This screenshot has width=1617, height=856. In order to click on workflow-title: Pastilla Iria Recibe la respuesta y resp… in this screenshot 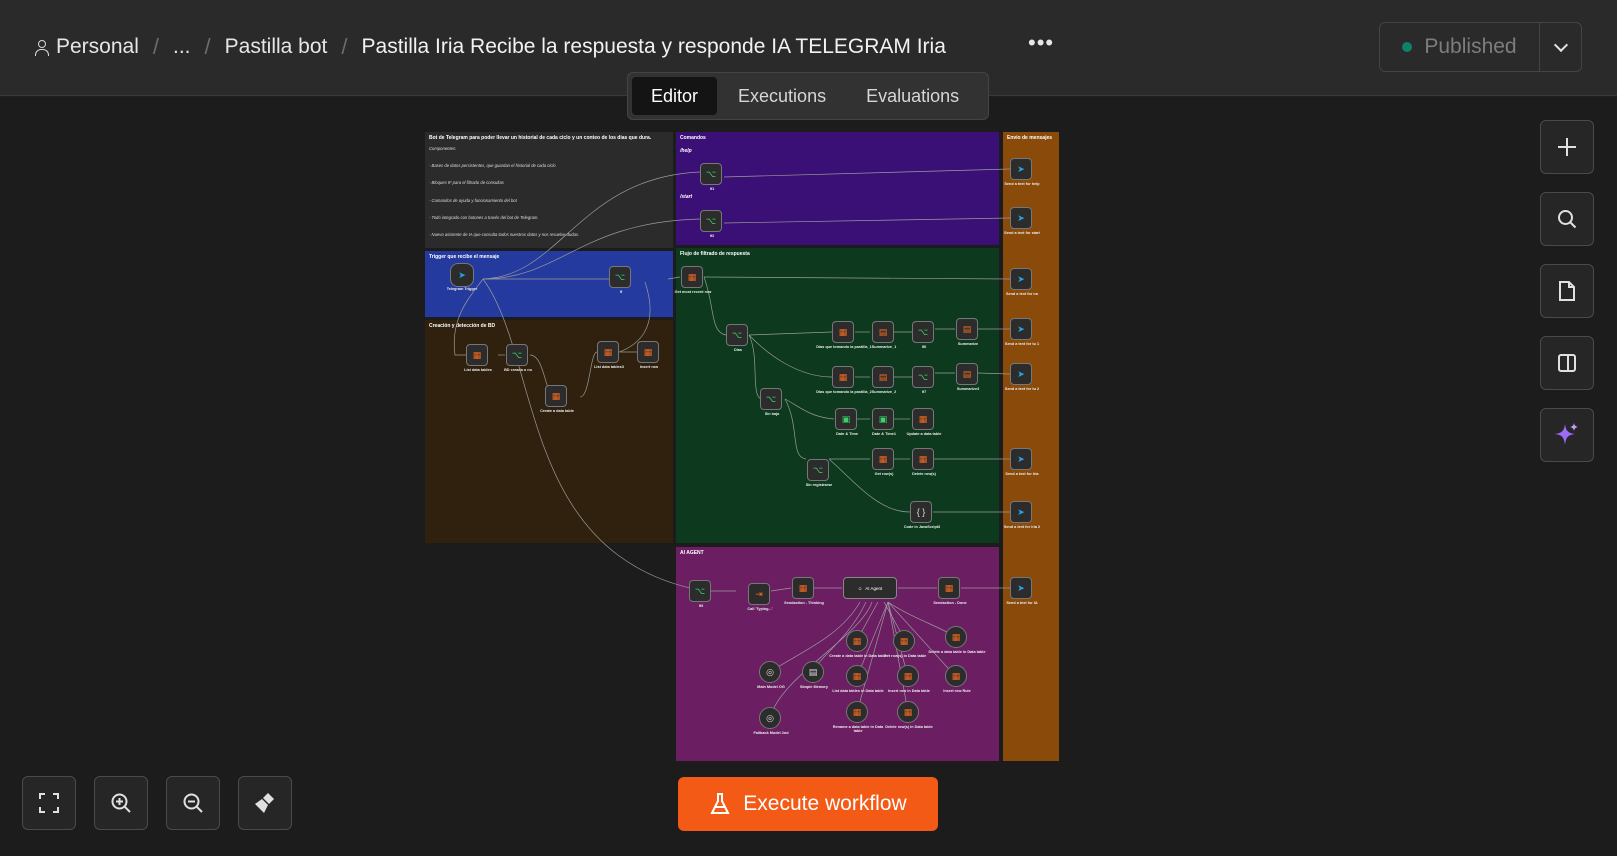, I will do `click(654, 47)`.